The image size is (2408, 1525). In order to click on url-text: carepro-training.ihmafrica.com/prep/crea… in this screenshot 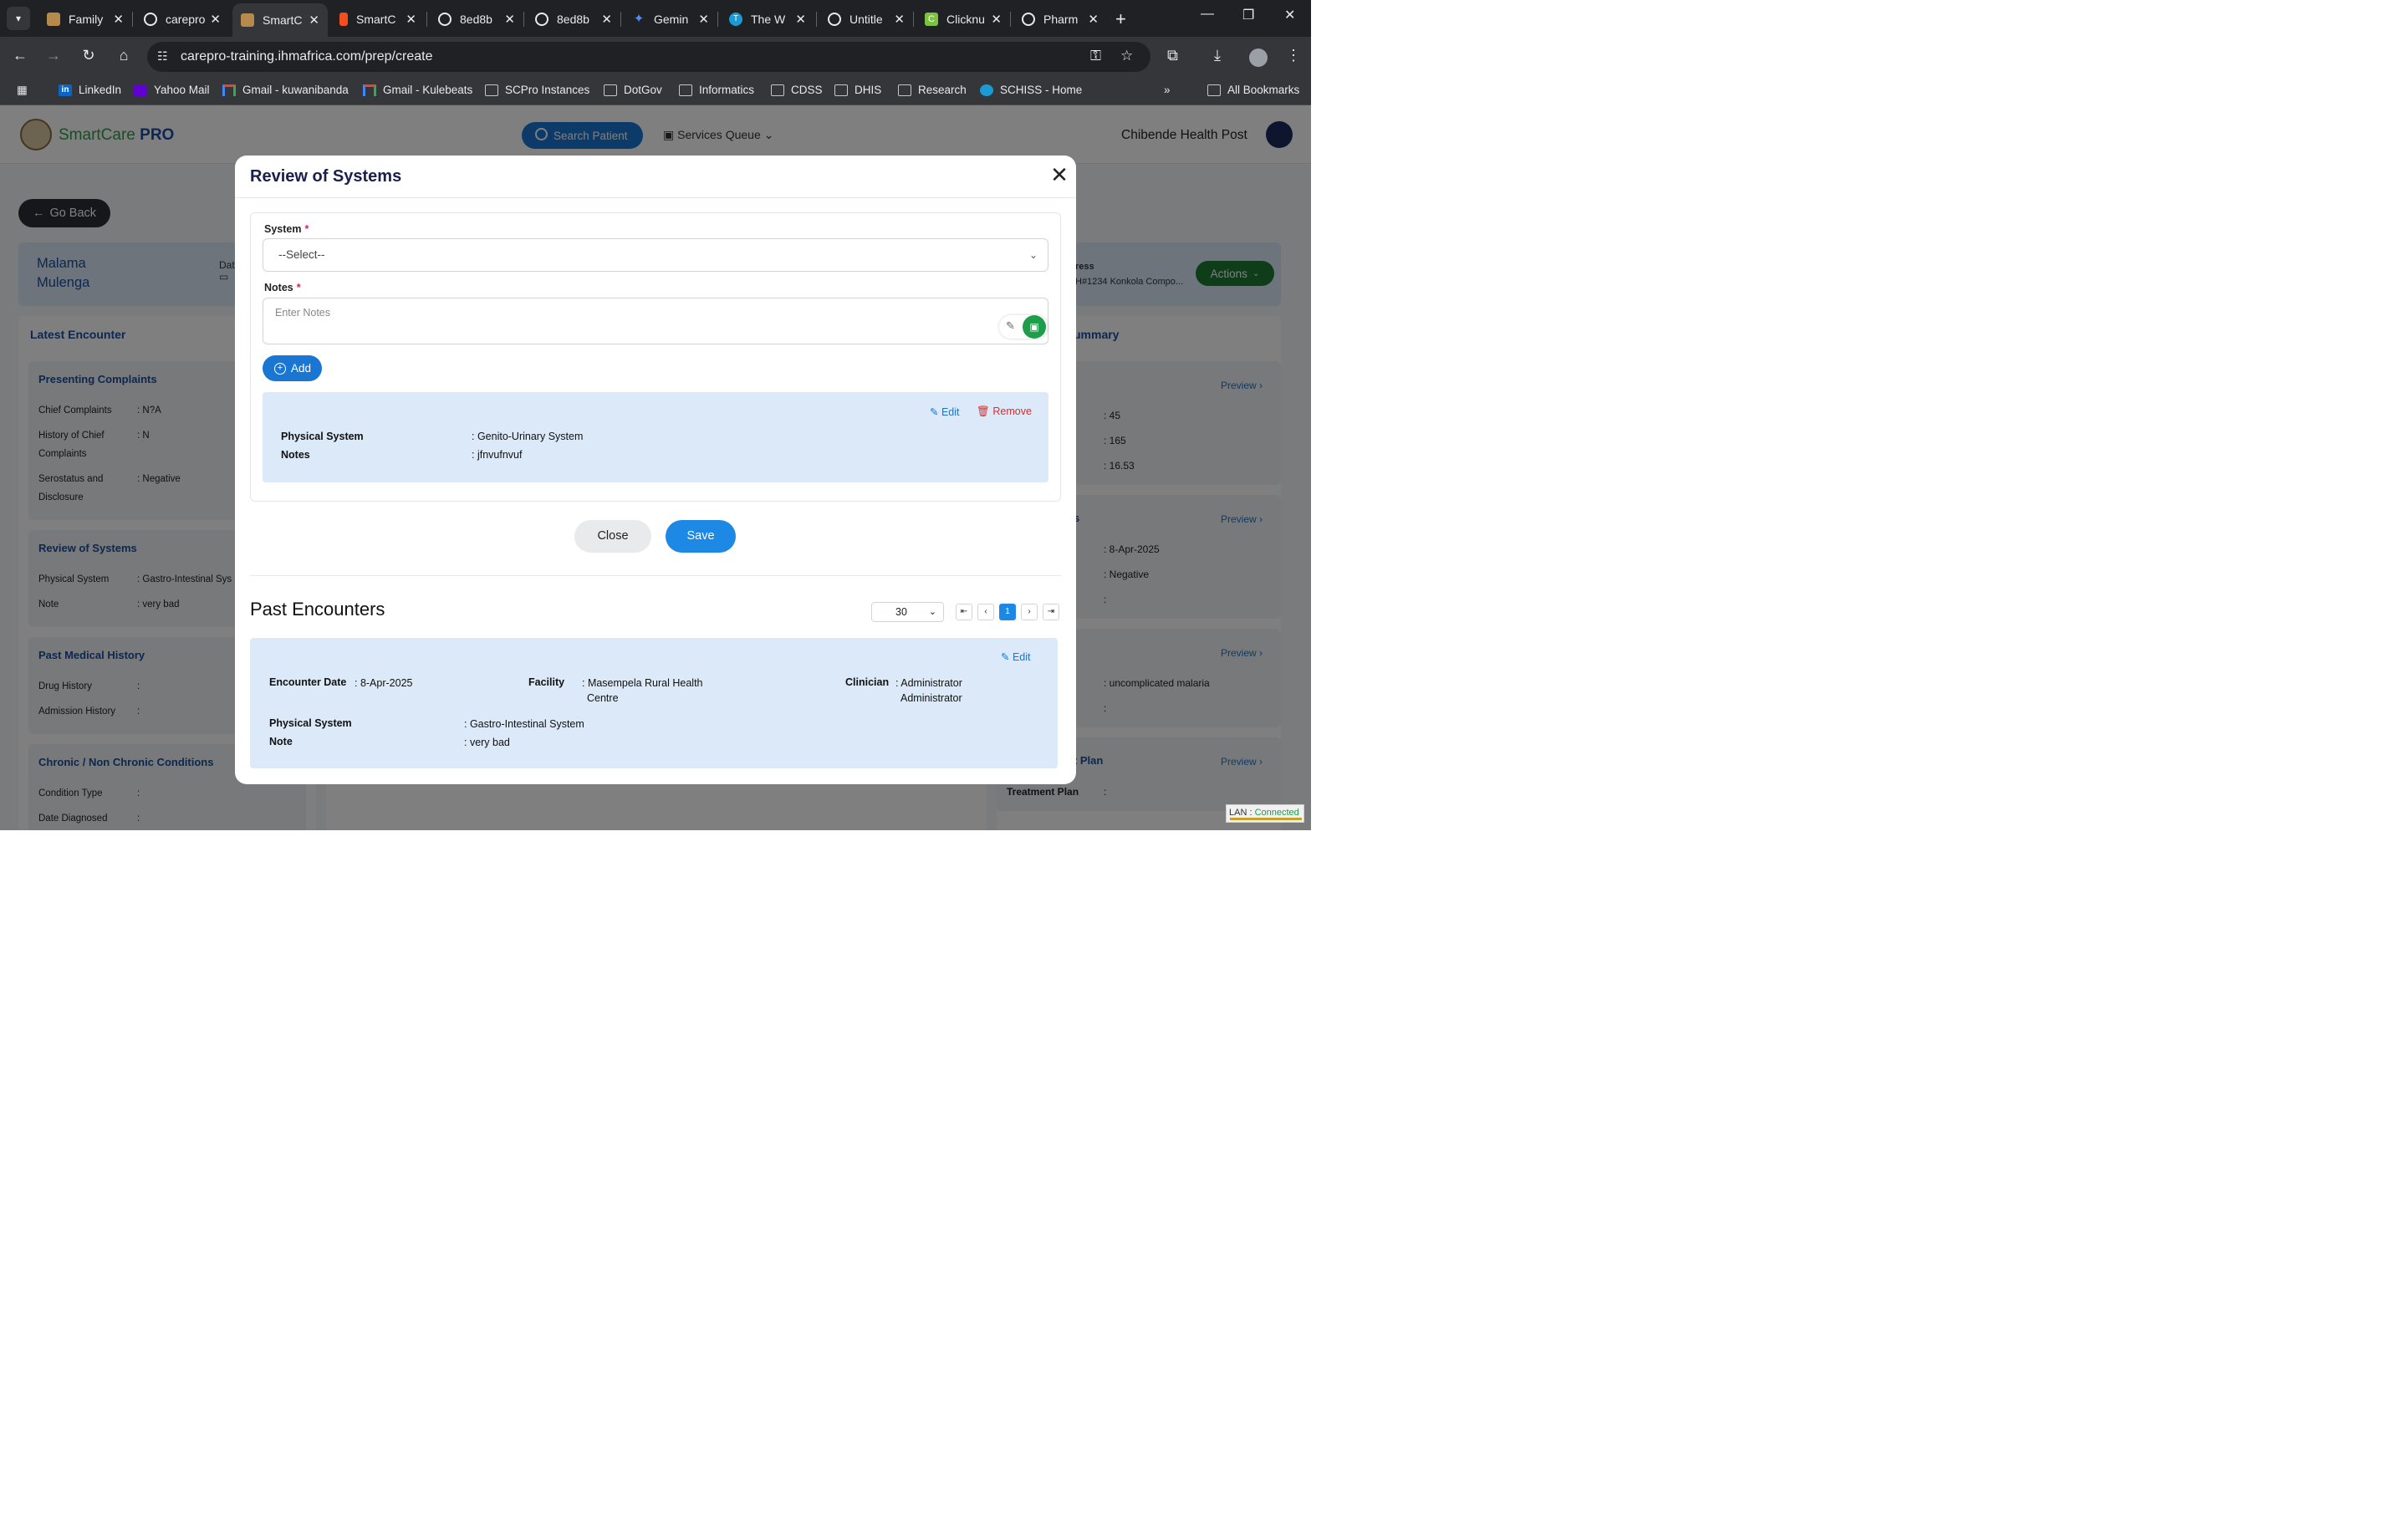, I will do `click(307, 56)`.